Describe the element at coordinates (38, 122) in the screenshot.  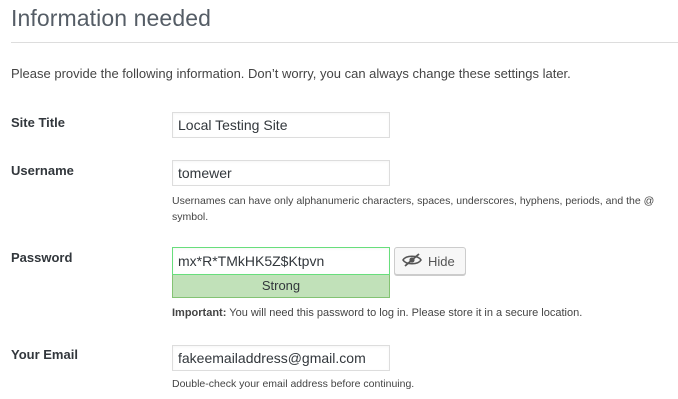
I see `site-title-label: Site Title` at that location.